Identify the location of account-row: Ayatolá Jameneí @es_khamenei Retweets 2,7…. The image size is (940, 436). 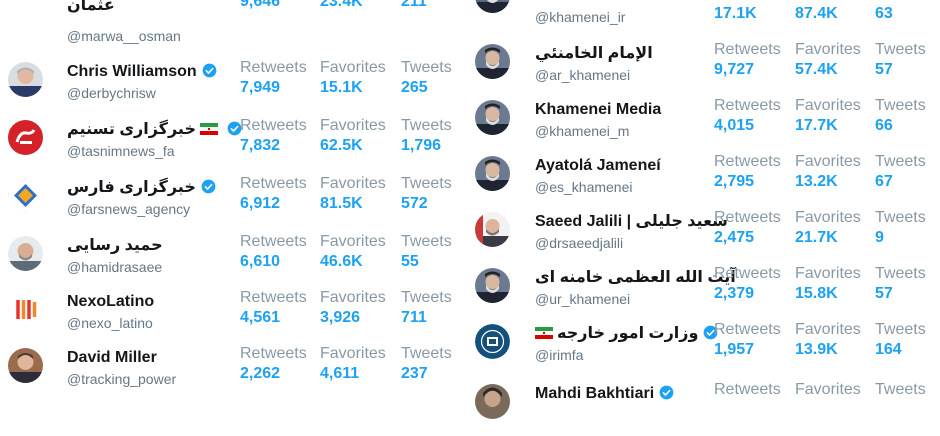
(705, 180).